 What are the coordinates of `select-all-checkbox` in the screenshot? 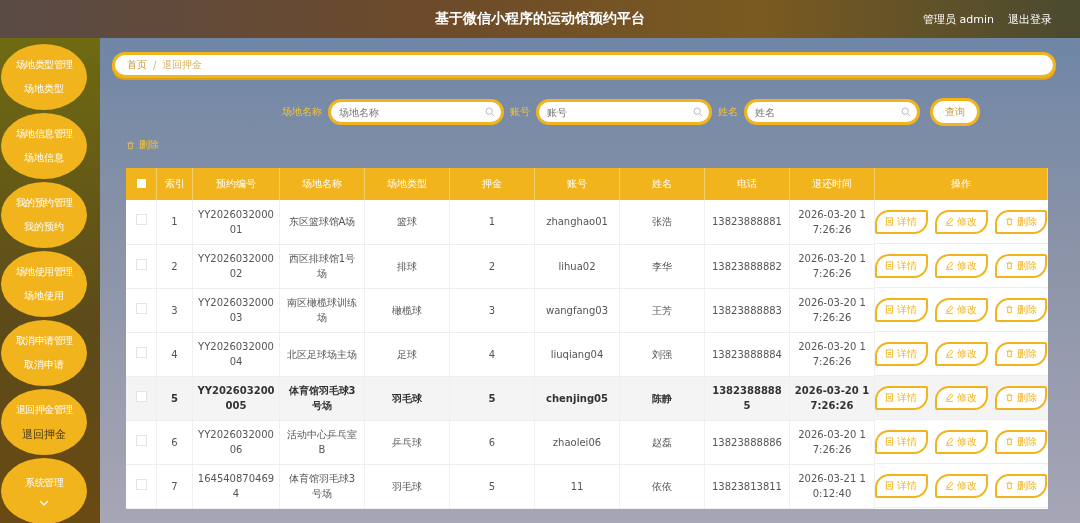 It's located at (141, 183).